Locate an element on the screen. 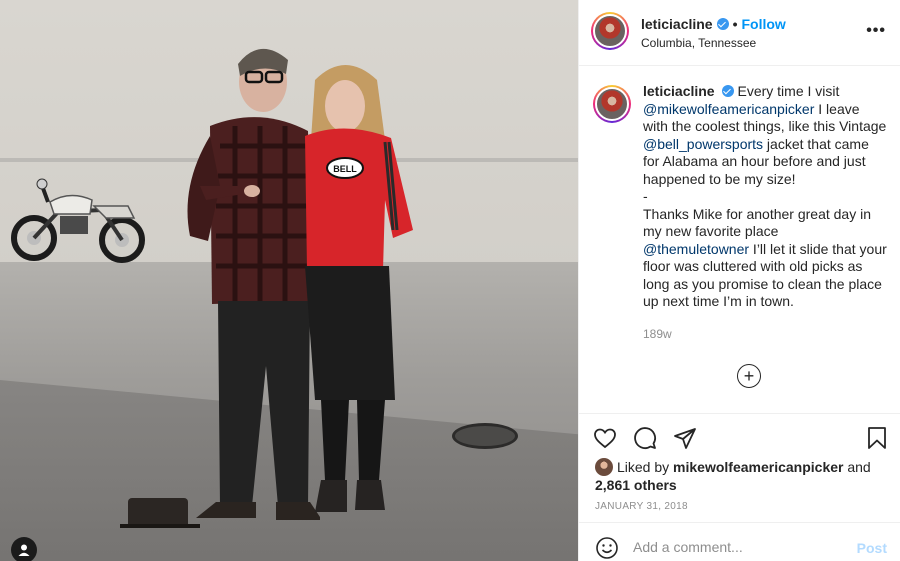 The width and height of the screenshot is (900, 561). more-options-icon: ••• is located at coordinates (876, 31).